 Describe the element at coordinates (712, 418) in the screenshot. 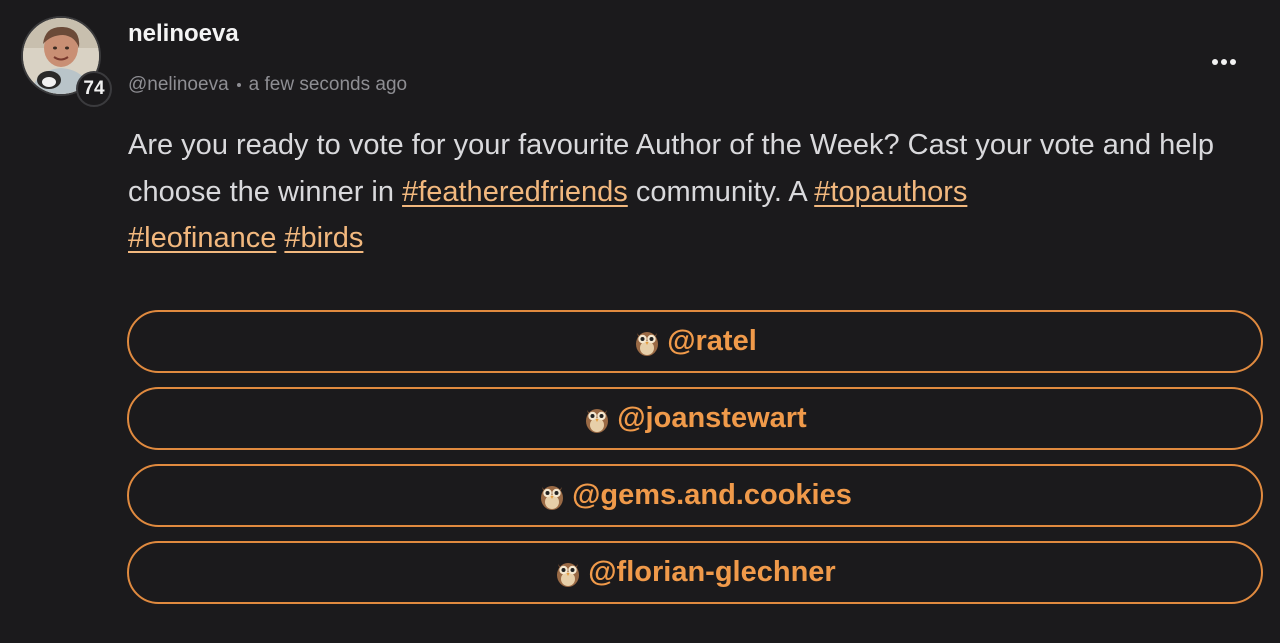

I see `poll-option-label: @joanstewart` at that location.